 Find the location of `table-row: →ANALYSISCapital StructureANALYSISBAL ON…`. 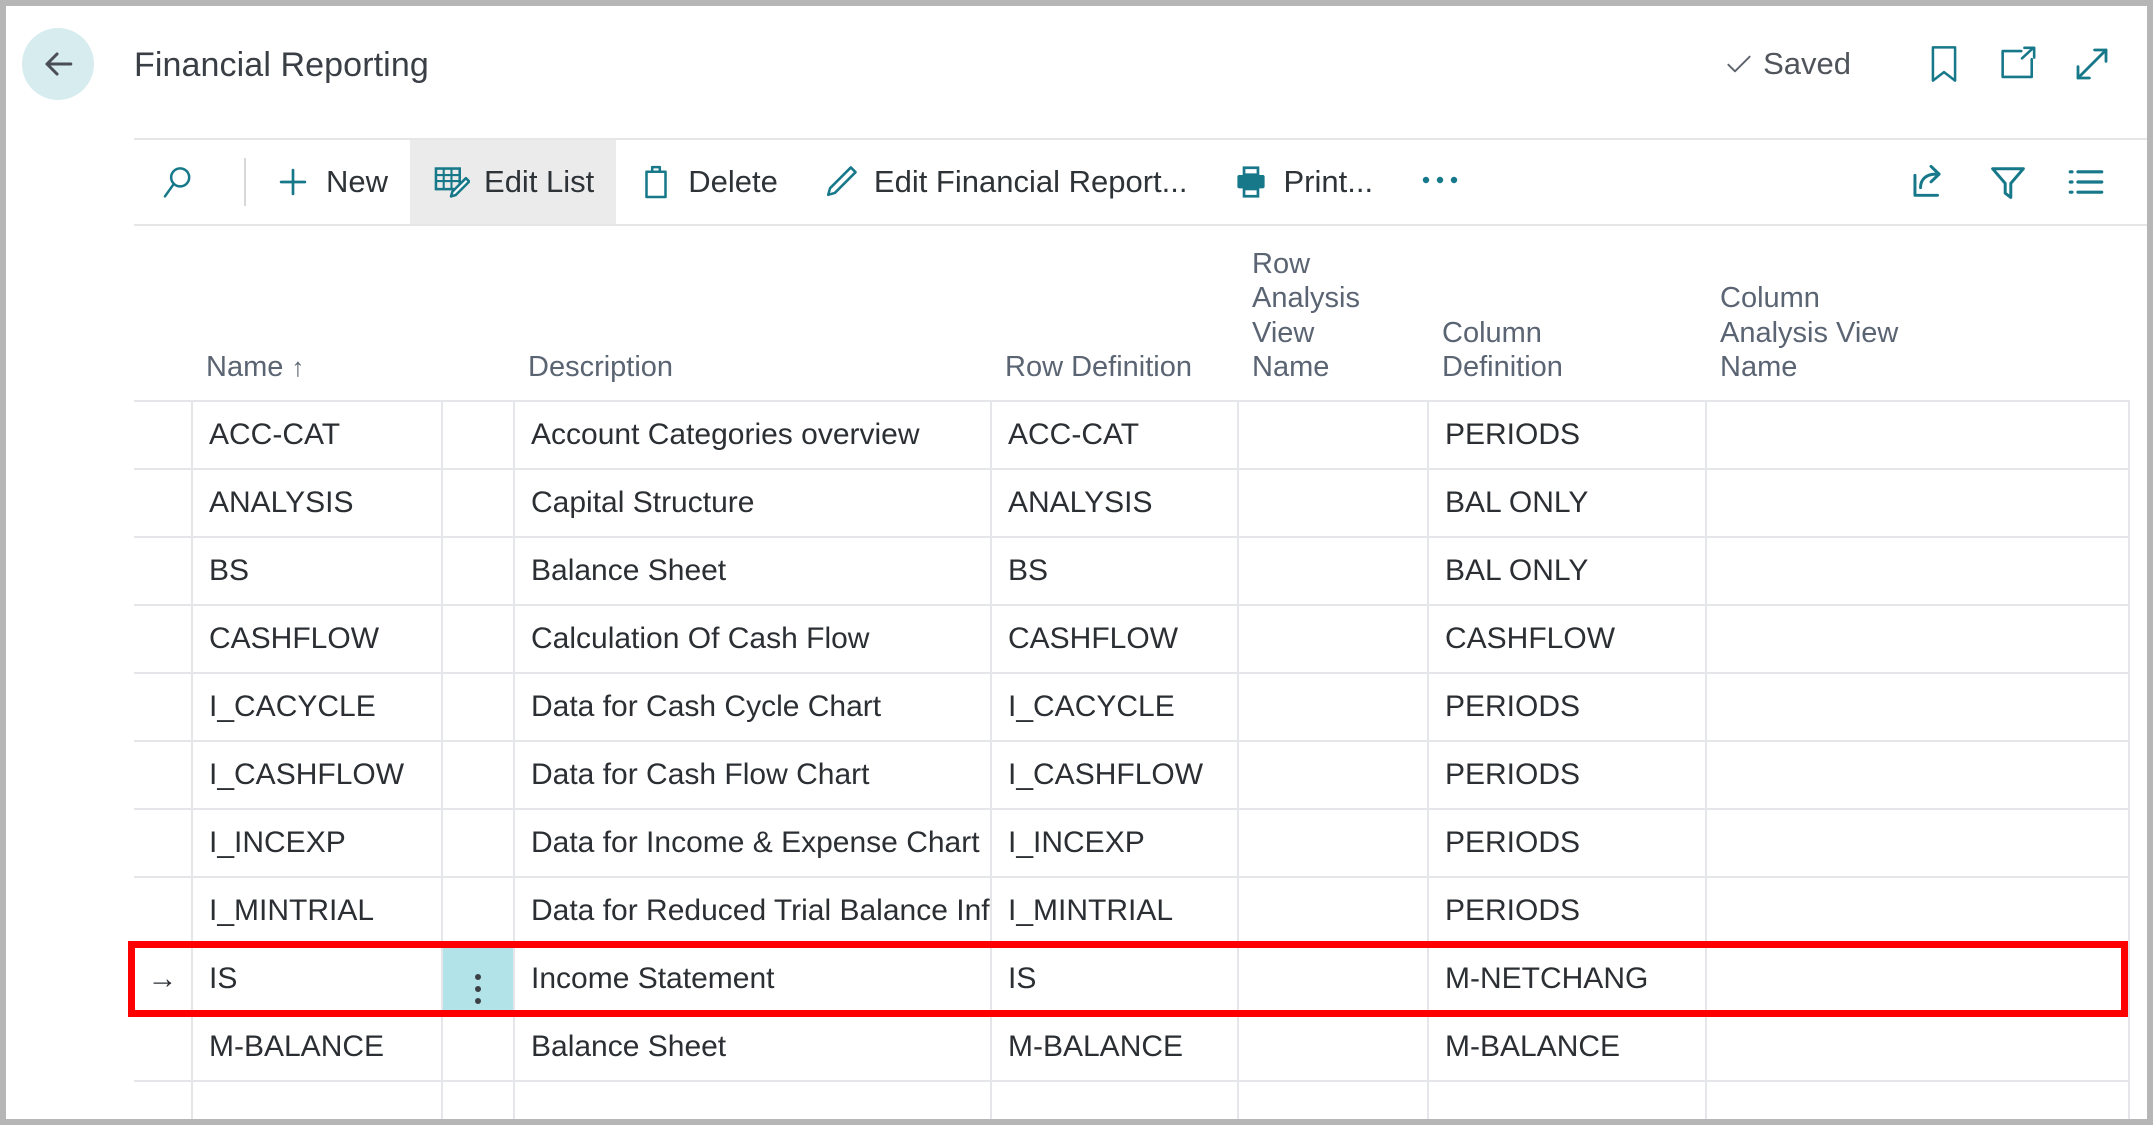

table-row: →ANALYSISCapital StructureANALYSISBAL ON… is located at coordinates (1132, 503).